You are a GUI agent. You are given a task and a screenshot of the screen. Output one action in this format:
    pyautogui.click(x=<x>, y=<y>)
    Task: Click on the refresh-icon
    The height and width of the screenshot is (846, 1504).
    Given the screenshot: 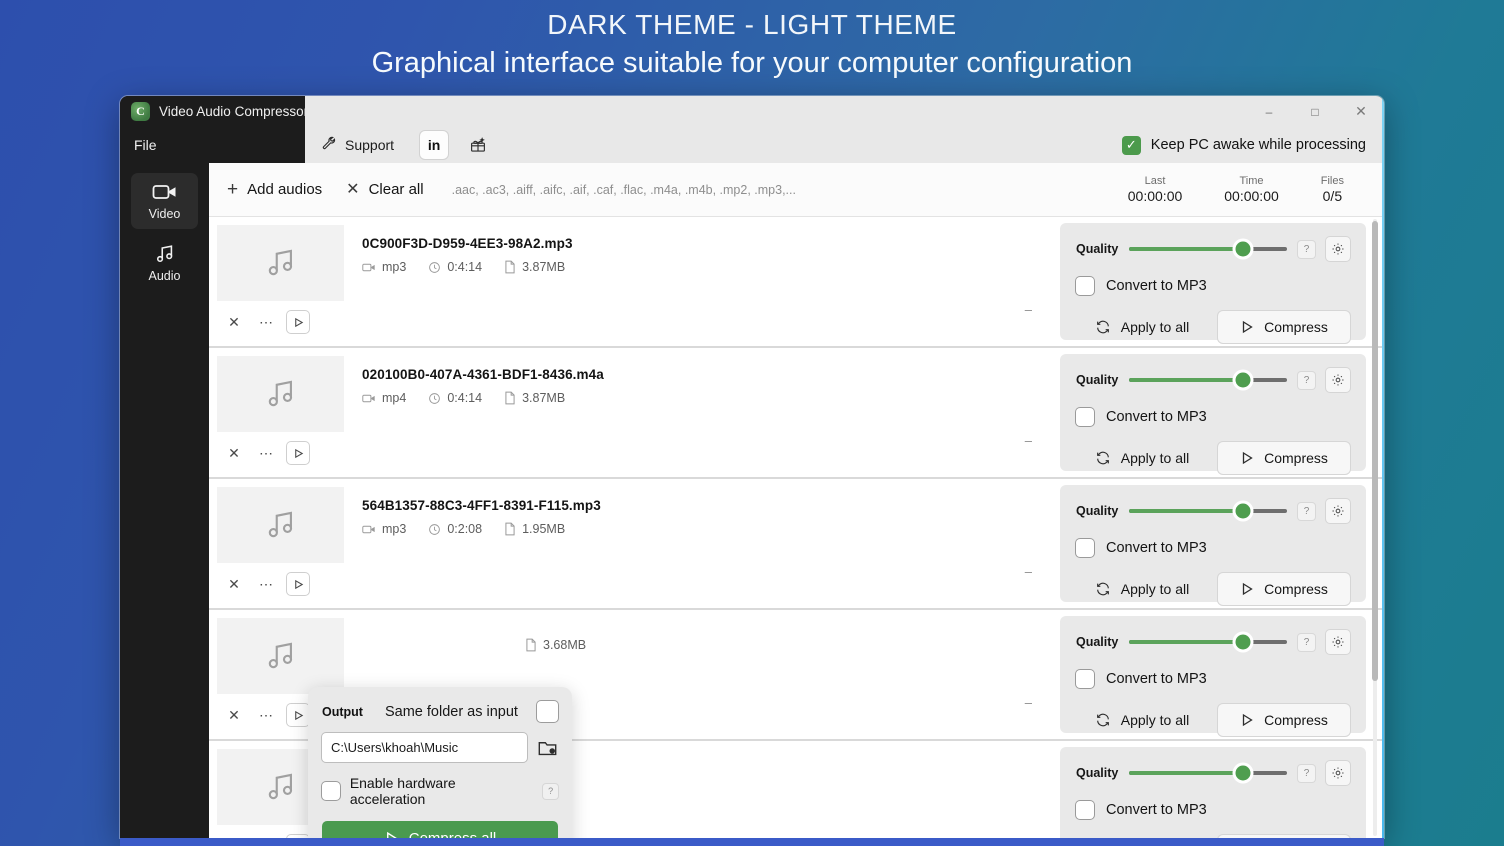 What is the action you would take?
    pyautogui.click(x=1102, y=720)
    